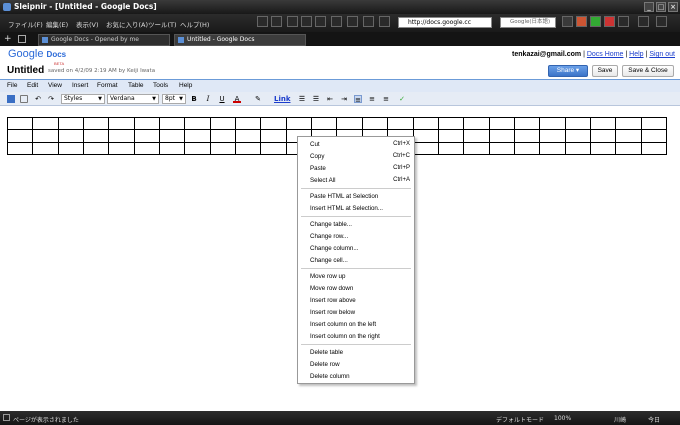 This screenshot has width=680, height=425. Describe the element at coordinates (12, 85) in the screenshot. I see `menu-file-docs: File` at that location.